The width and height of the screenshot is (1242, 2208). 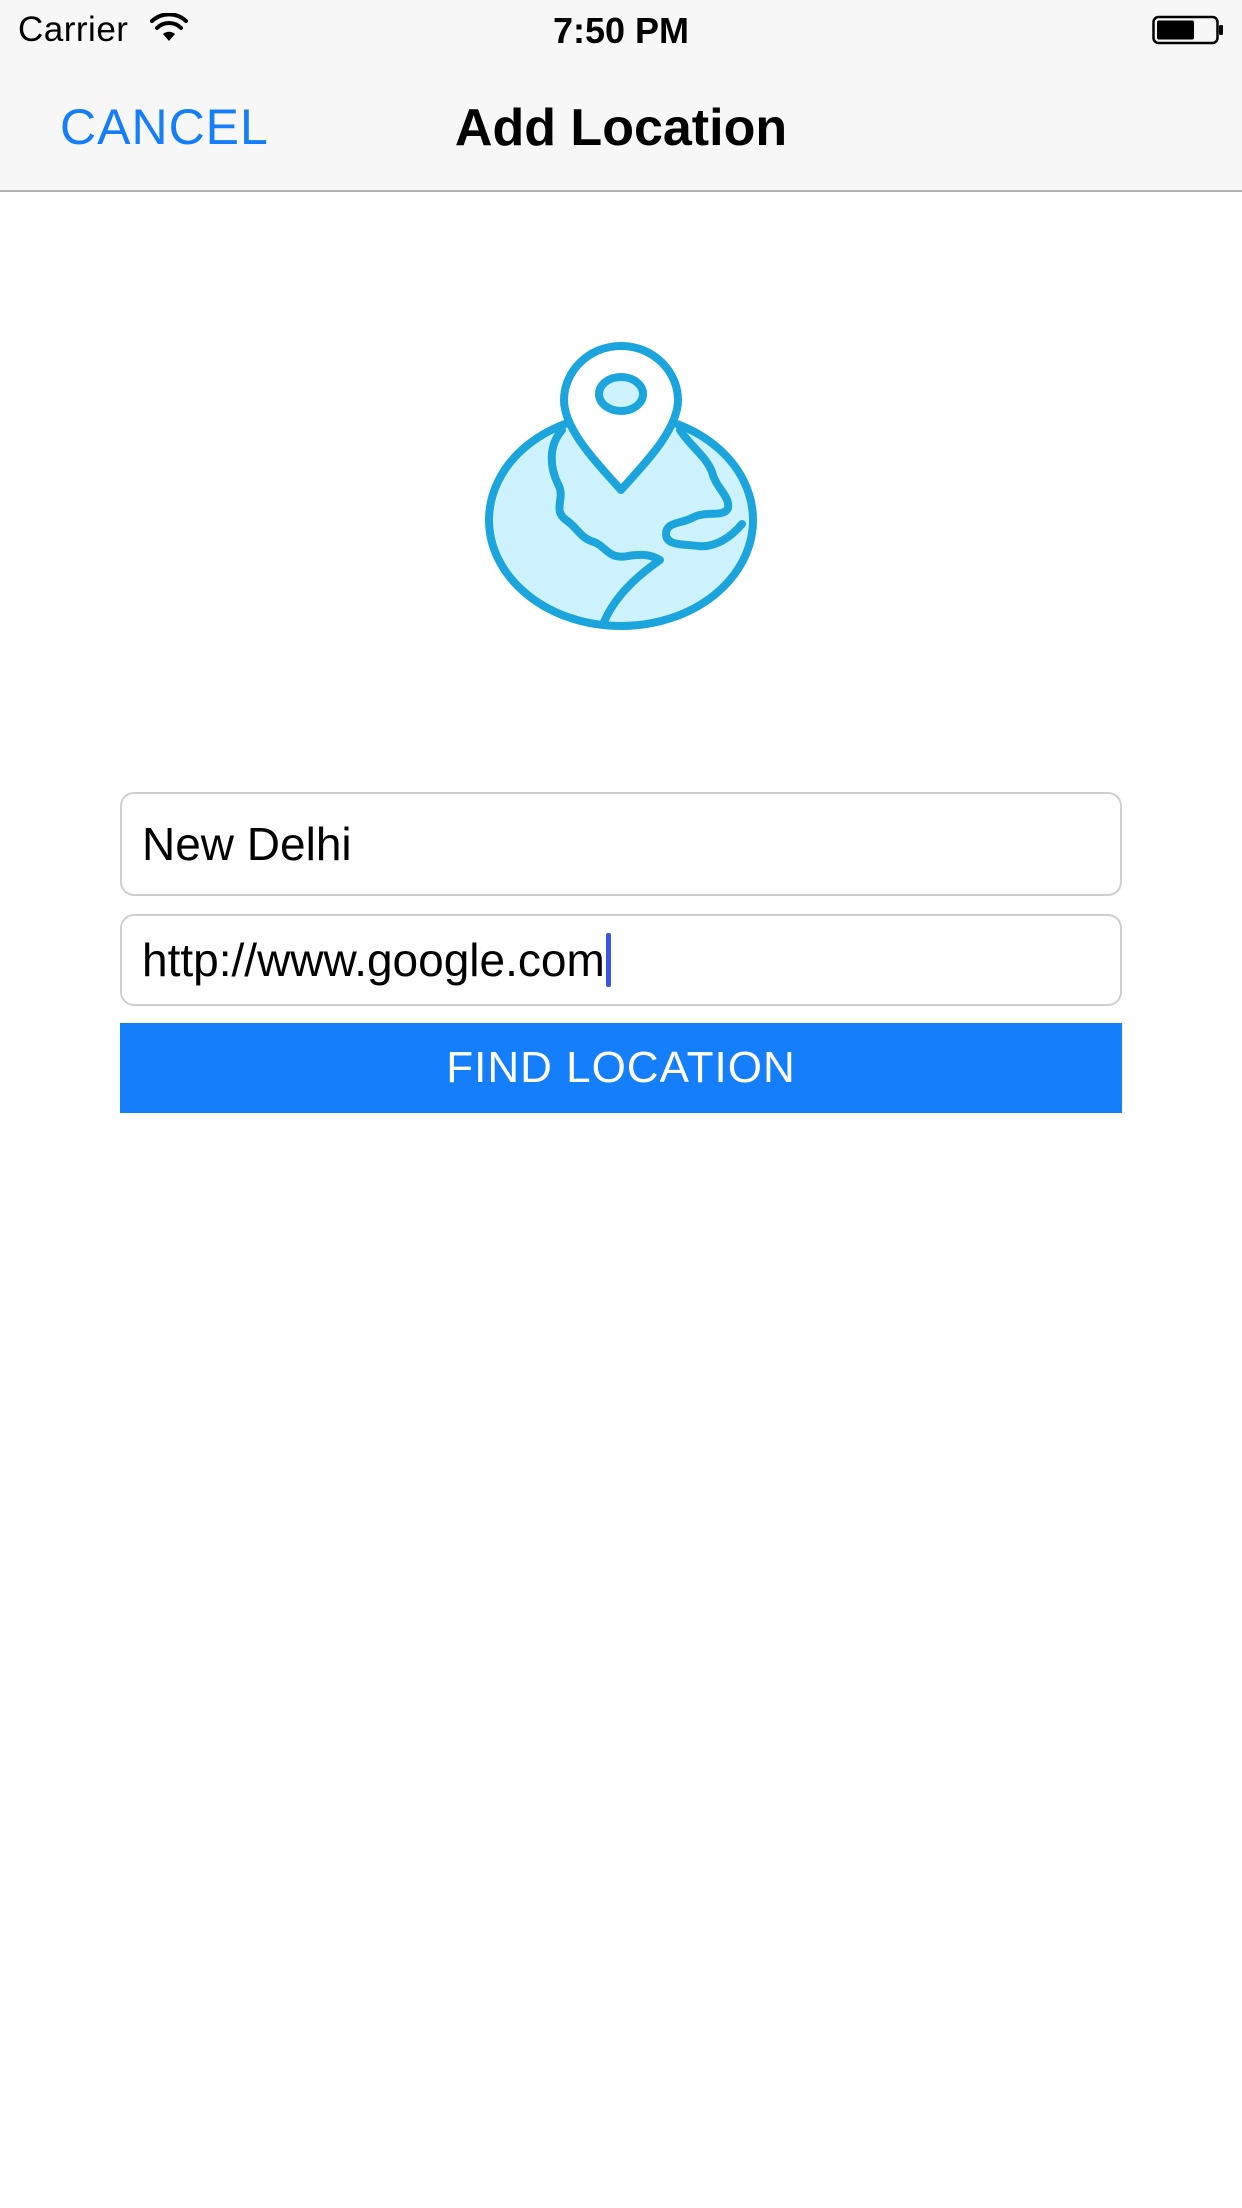 I want to click on globe-location-pin-icon, so click(x=621, y=486).